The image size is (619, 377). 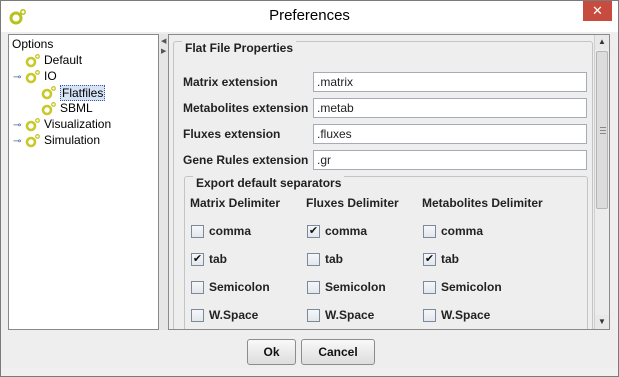 I want to click on tree-item-label: Flatfiles, so click(x=83, y=93).